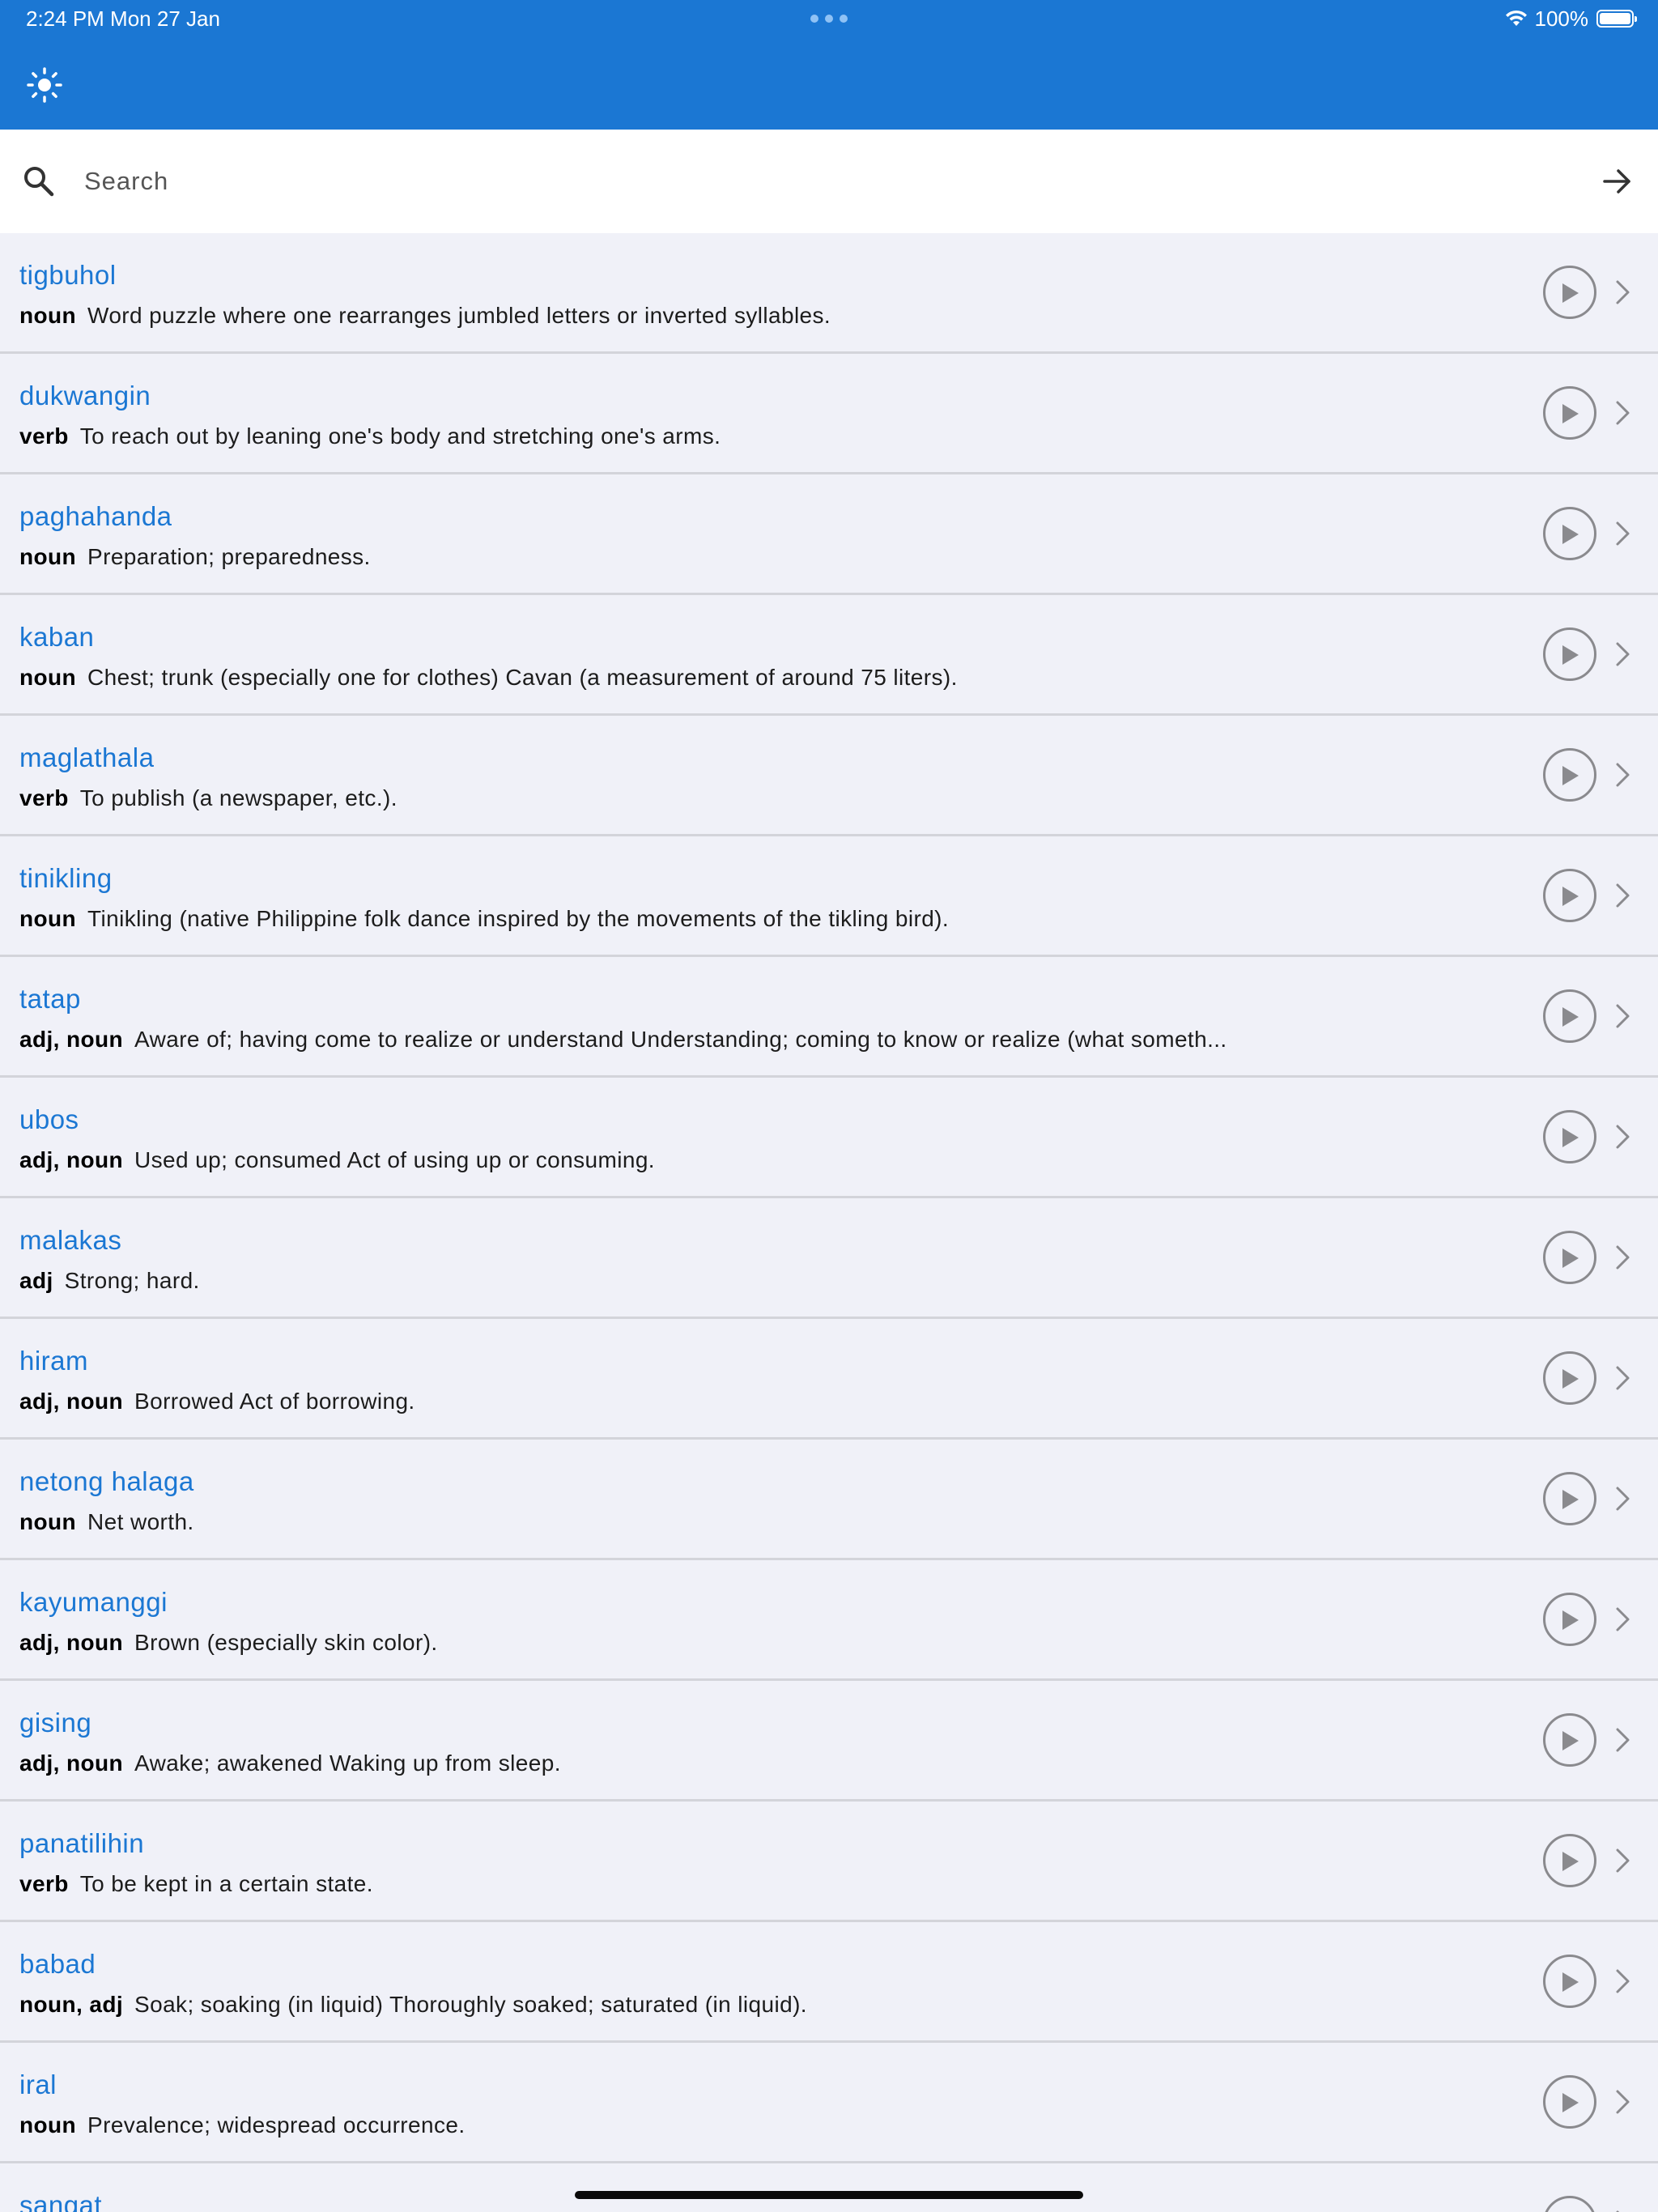 This screenshot has width=1658, height=2212. I want to click on entry-word: paghahanda, so click(95, 516).